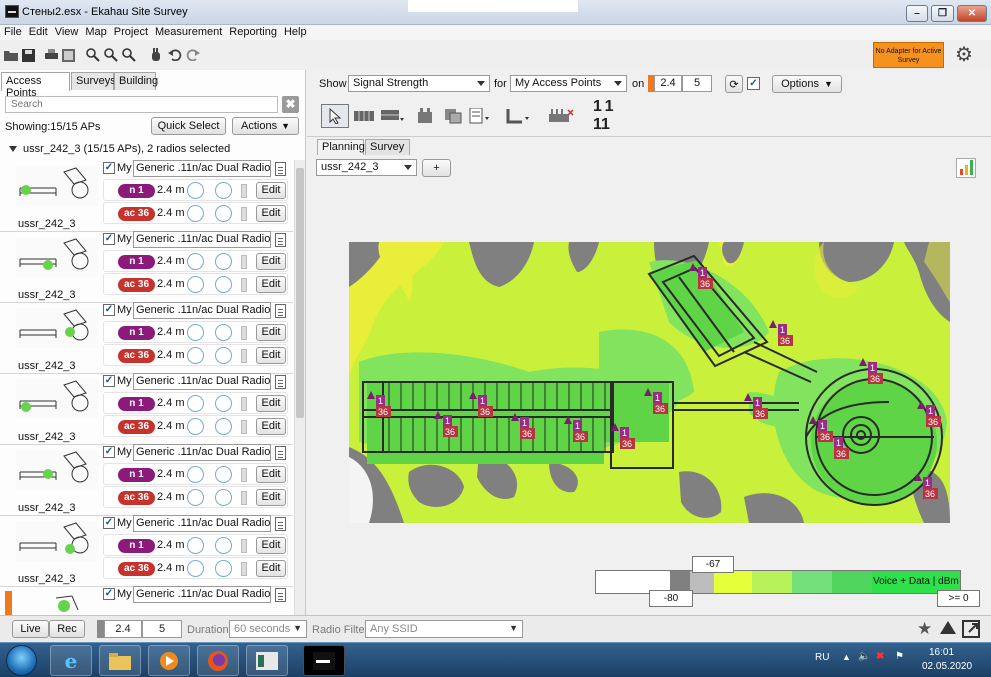 The width and height of the screenshot is (991, 677). Describe the element at coordinates (202, 239) in the screenshot. I see `ap-name-field: Generic .11n/ac Dual Radio (10` at that location.